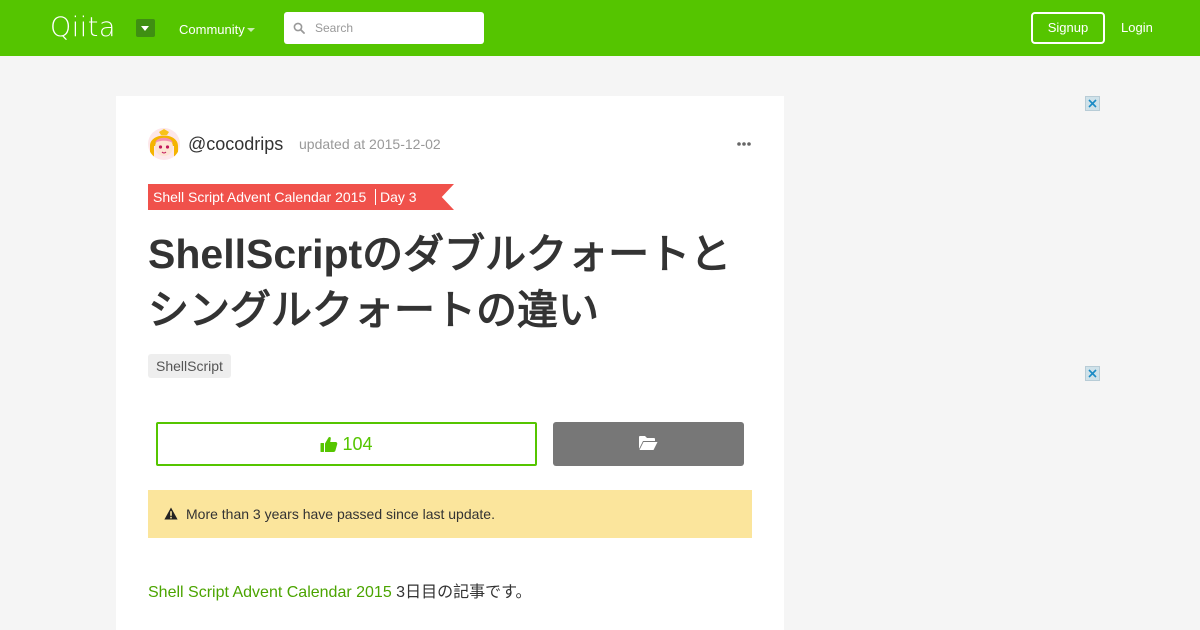 Image resolution: width=1200 pixels, height=630 pixels. Describe the element at coordinates (1068, 28) in the screenshot. I see `signup-button: Signup` at that location.